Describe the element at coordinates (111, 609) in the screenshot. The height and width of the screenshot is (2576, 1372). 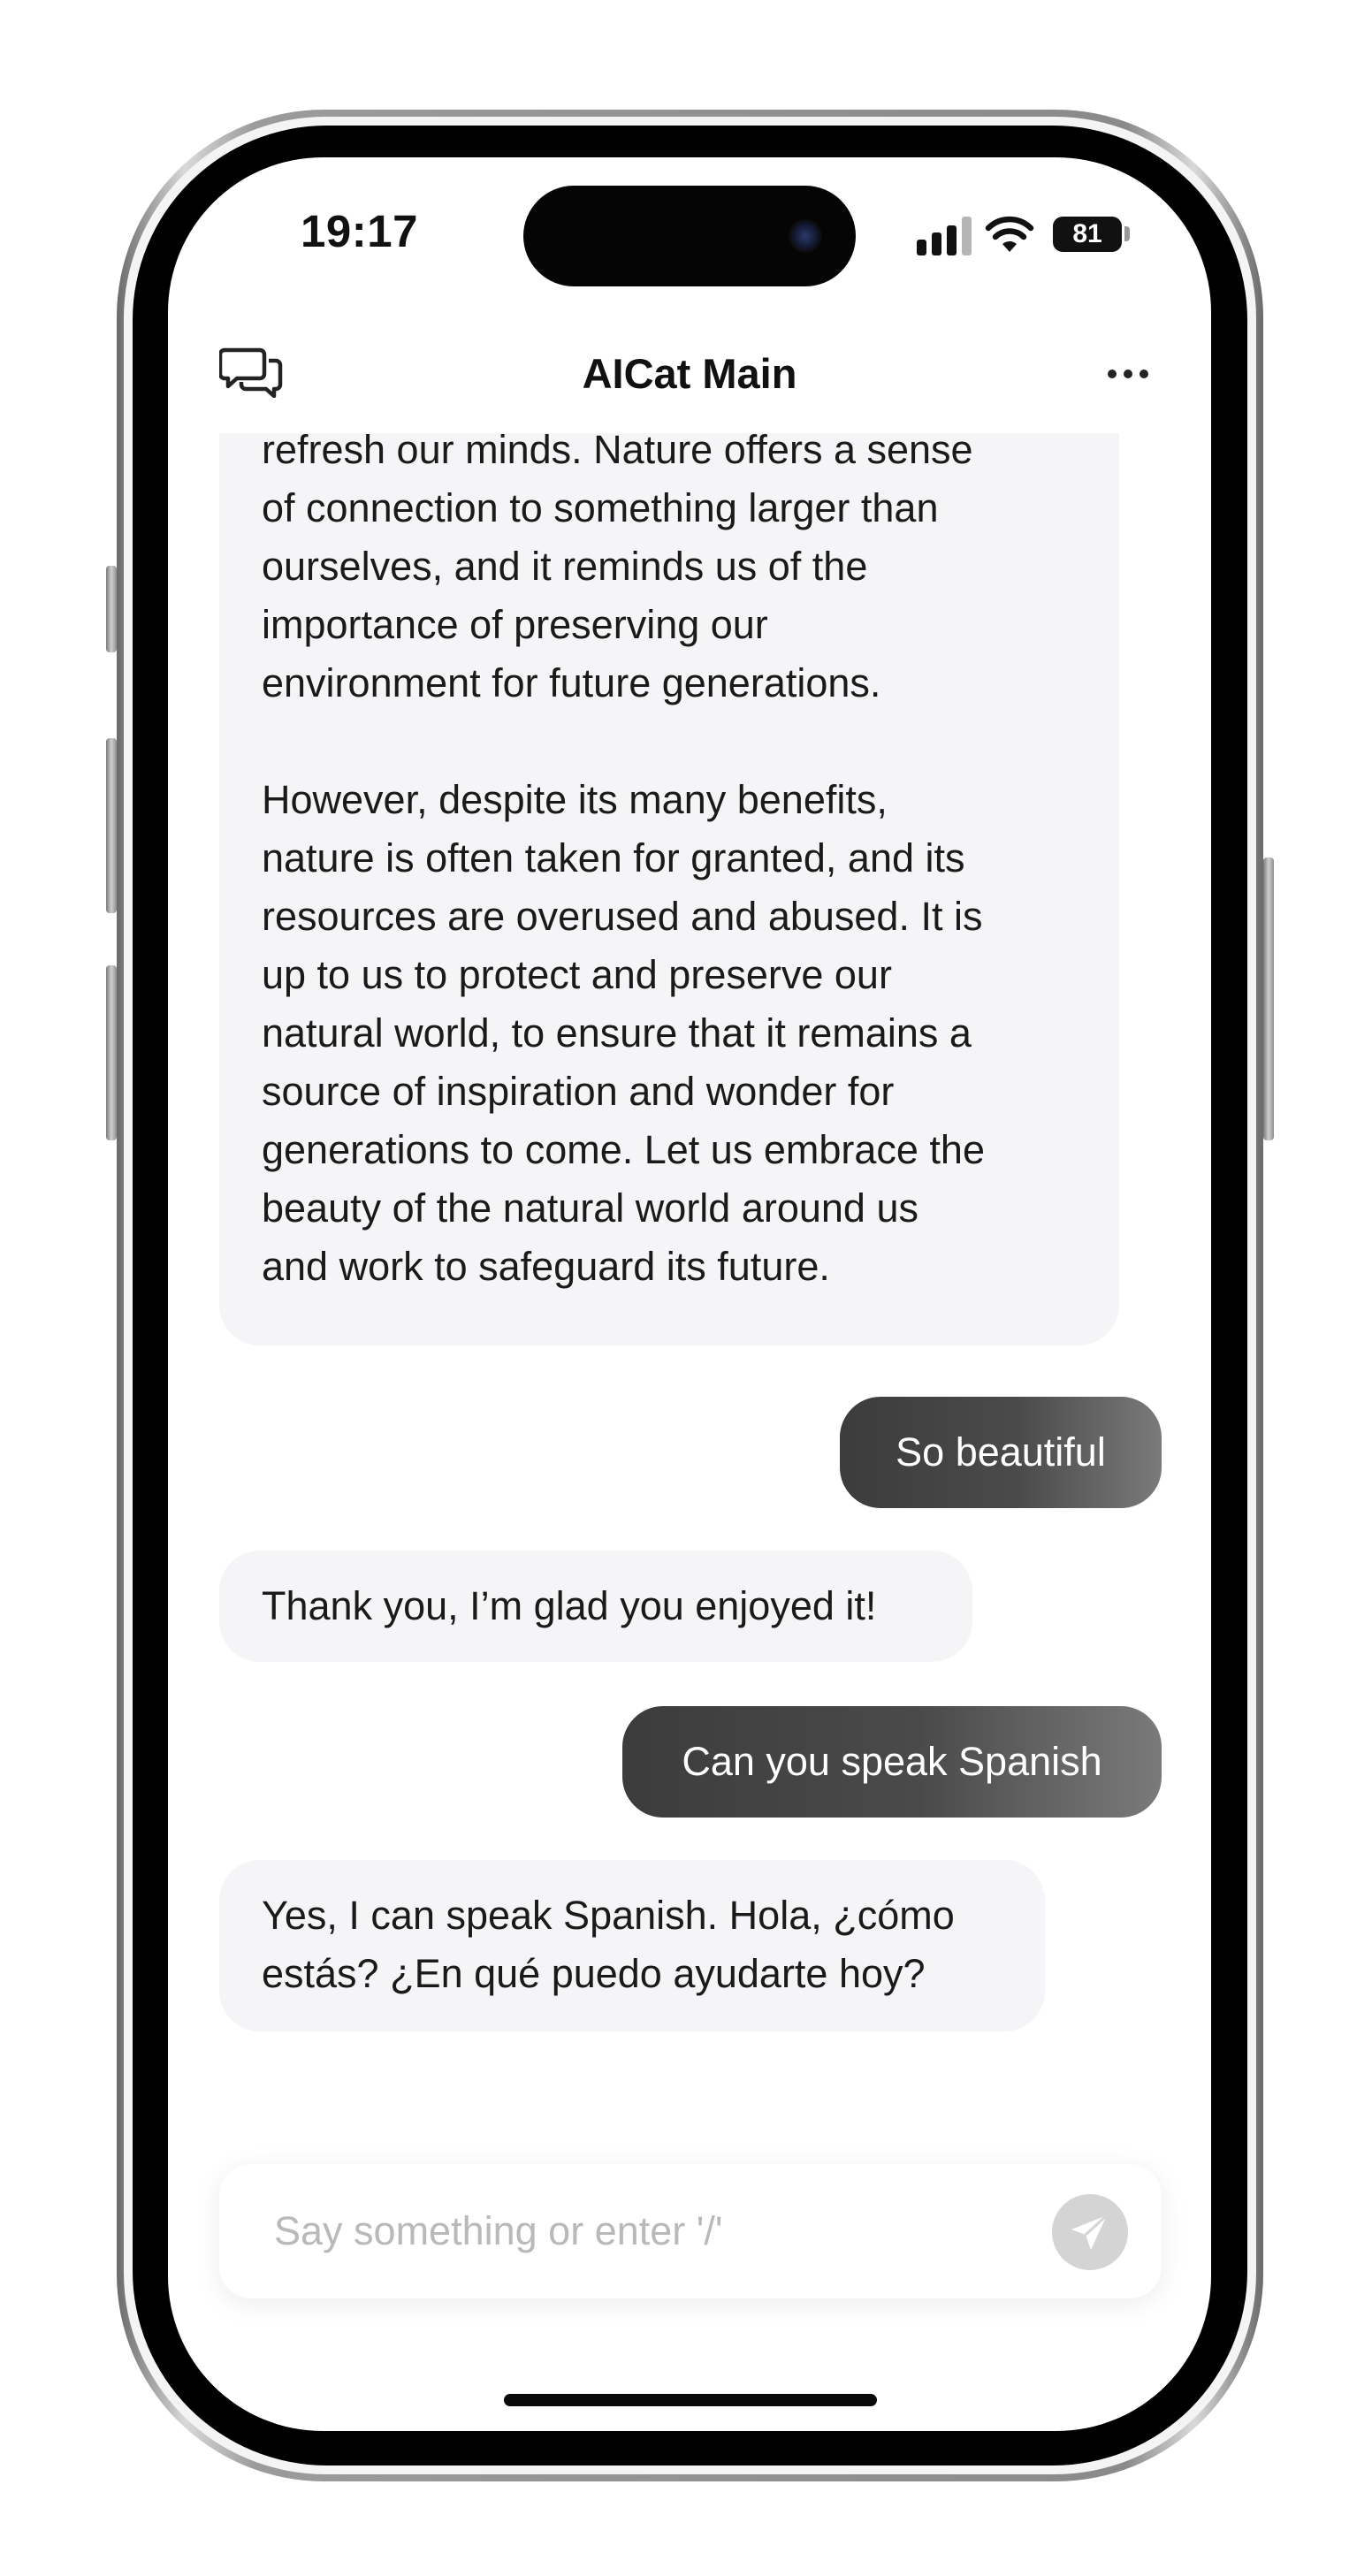
I see `action-button` at that location.